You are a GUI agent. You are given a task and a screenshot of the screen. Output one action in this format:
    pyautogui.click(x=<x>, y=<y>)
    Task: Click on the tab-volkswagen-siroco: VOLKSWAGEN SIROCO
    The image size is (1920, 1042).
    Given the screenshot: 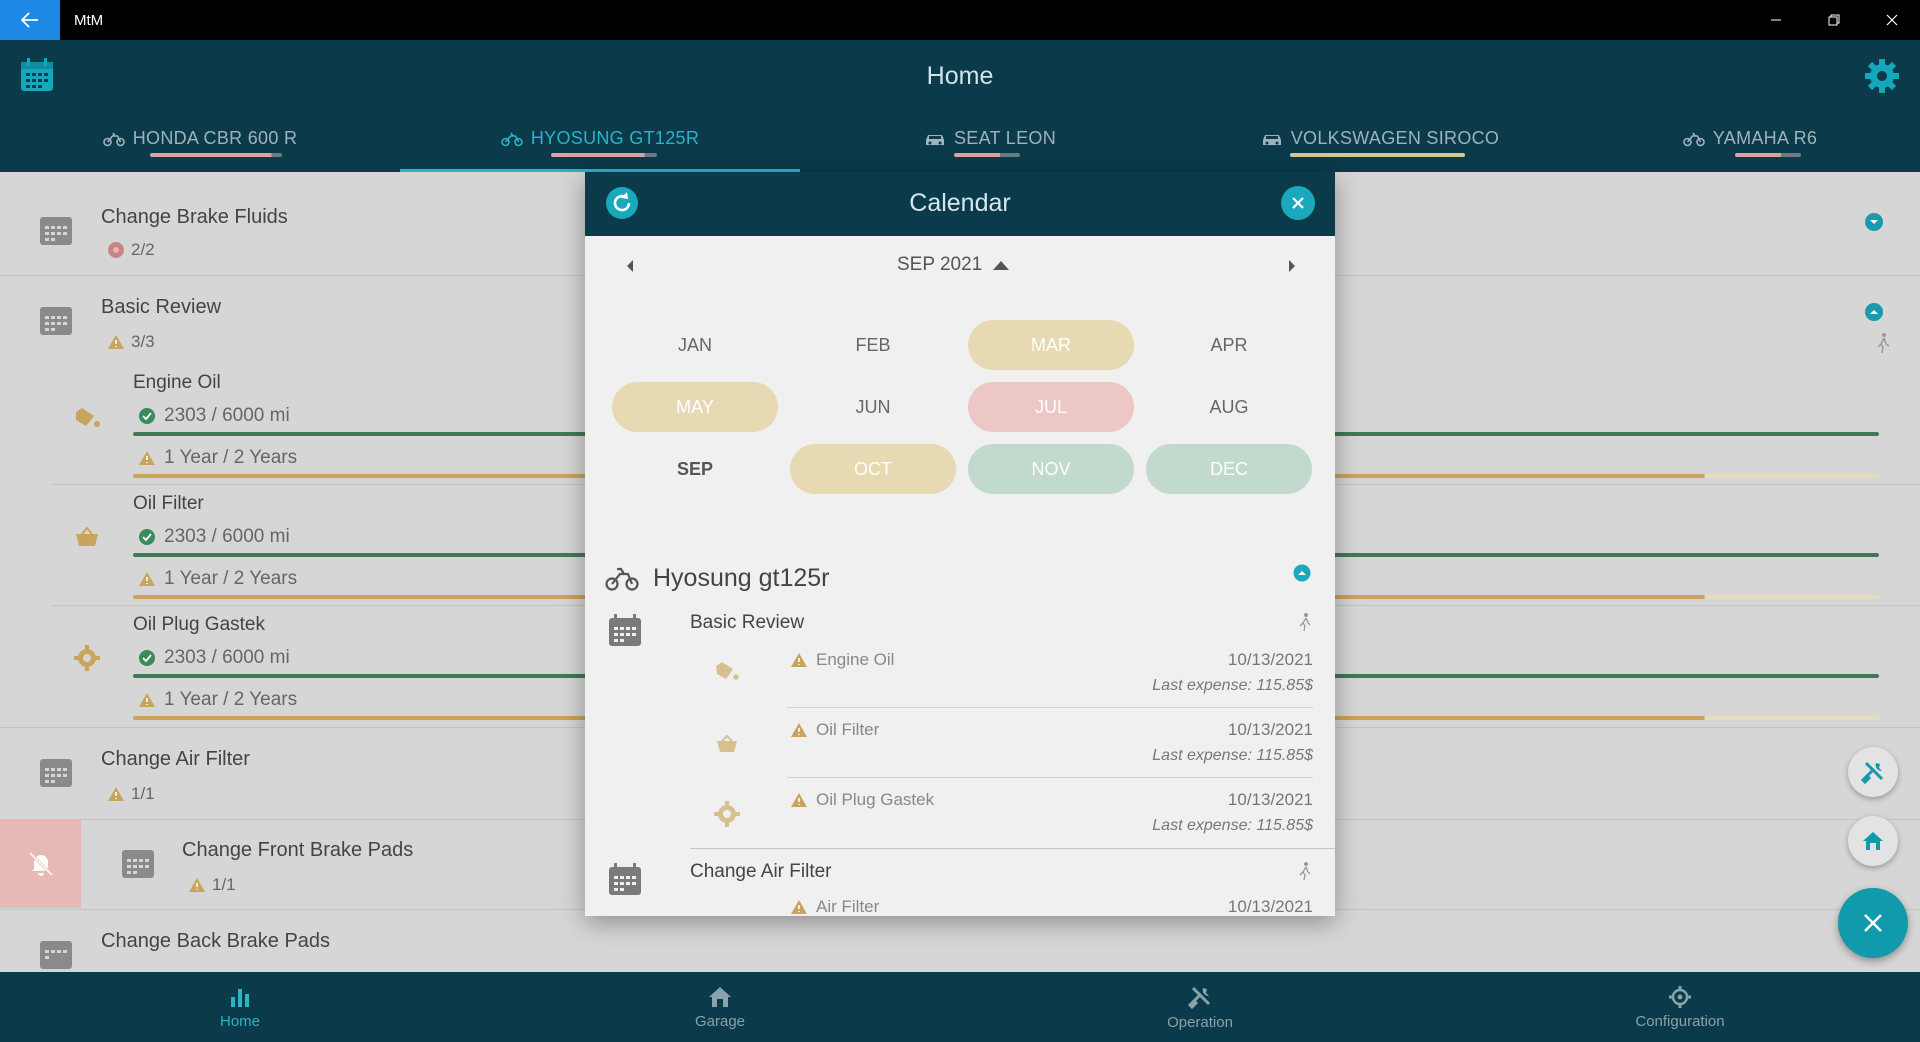 What is the action you would take?
    pyautogui.click(x=1380, y=146)
    